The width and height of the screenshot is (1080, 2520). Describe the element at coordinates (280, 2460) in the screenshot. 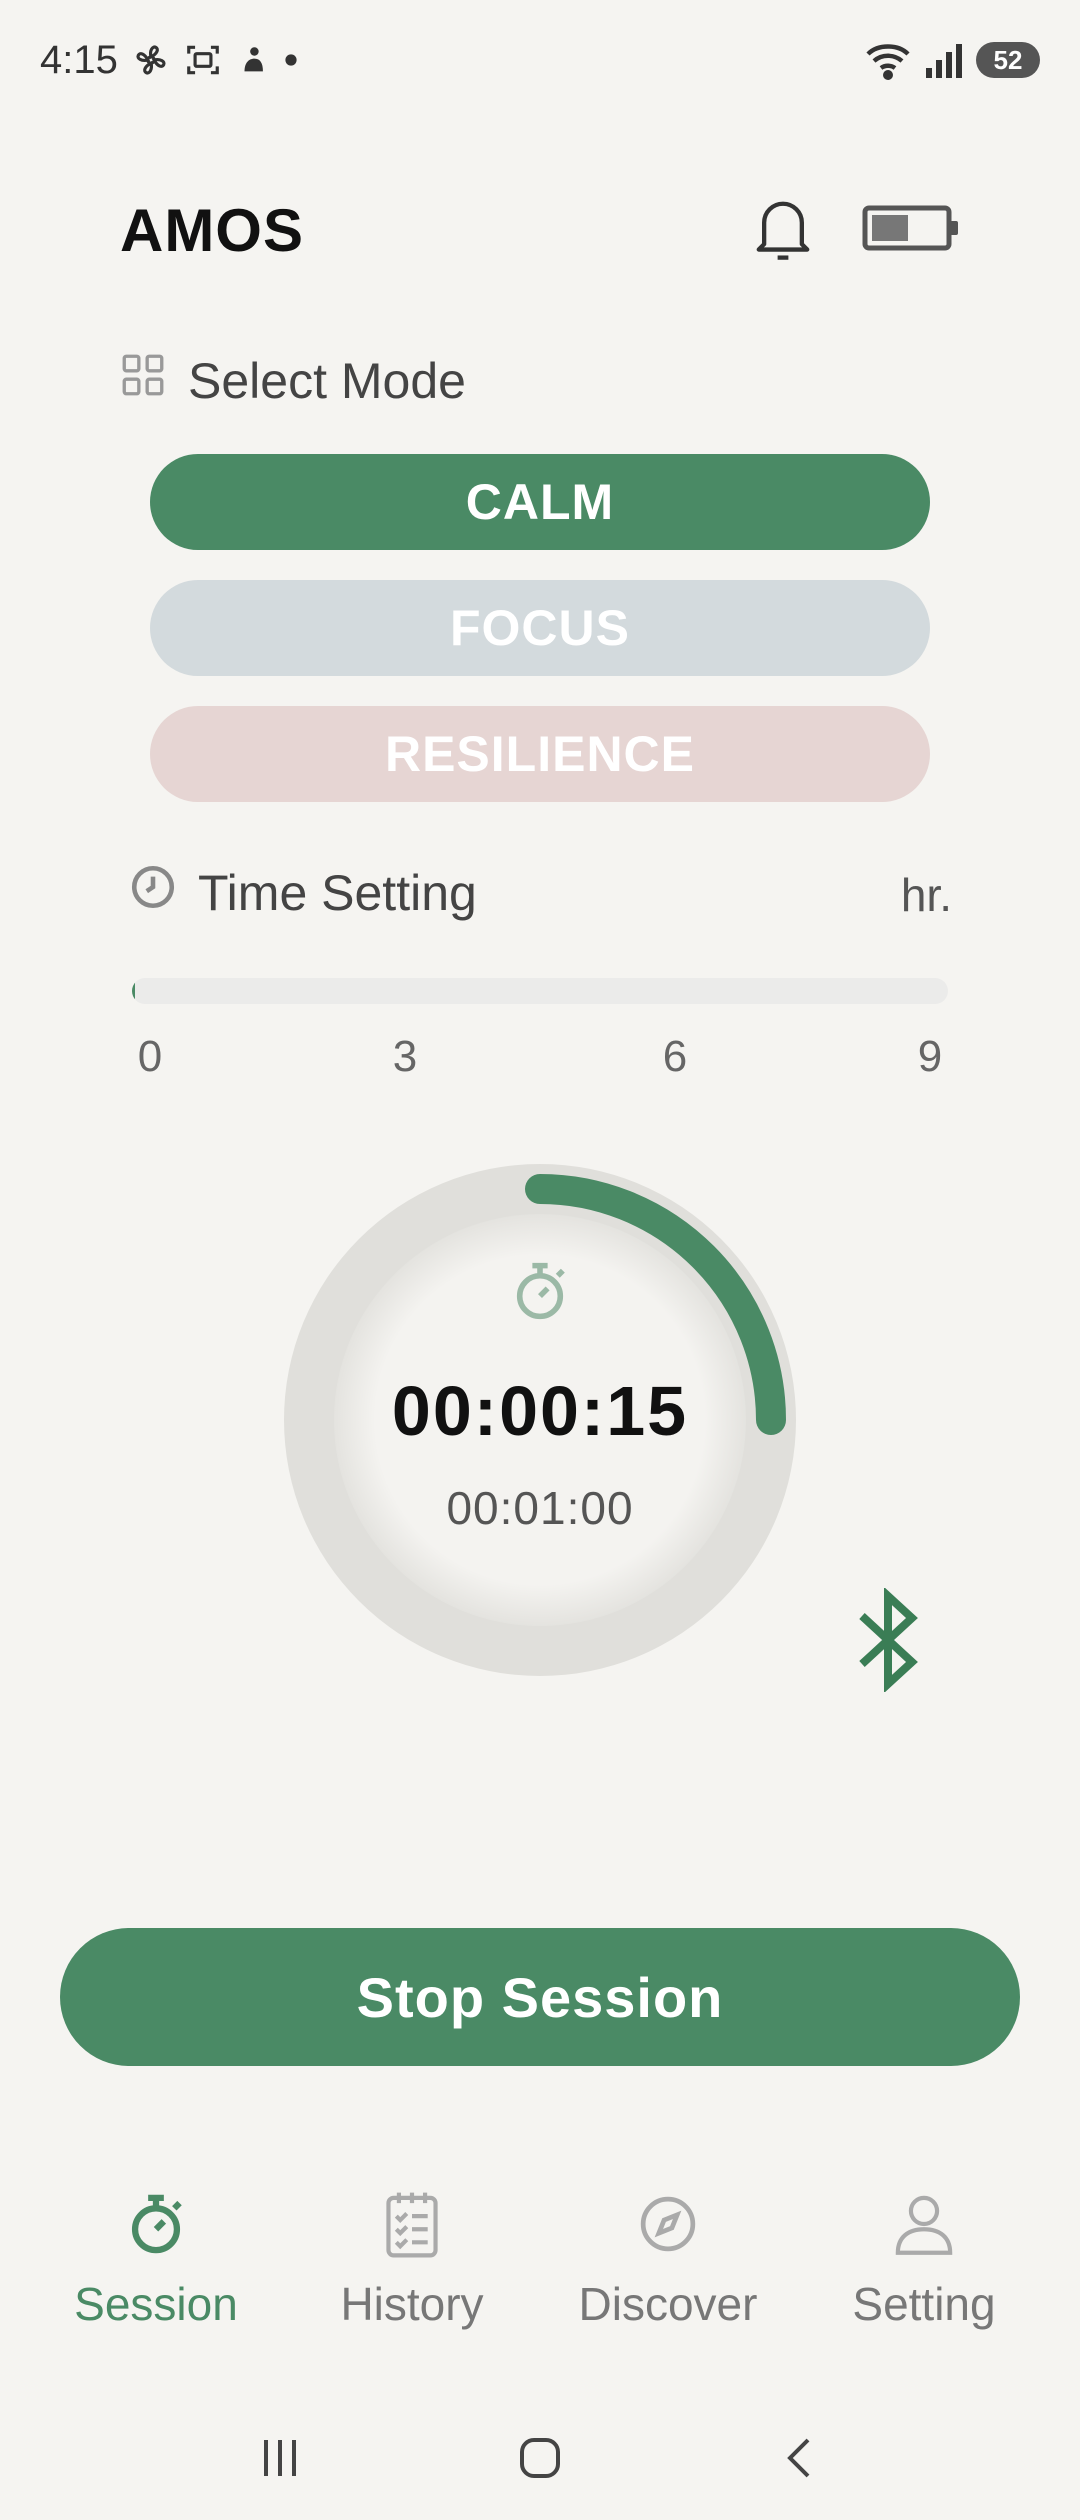

I see `recent-apps-icon` at that location.